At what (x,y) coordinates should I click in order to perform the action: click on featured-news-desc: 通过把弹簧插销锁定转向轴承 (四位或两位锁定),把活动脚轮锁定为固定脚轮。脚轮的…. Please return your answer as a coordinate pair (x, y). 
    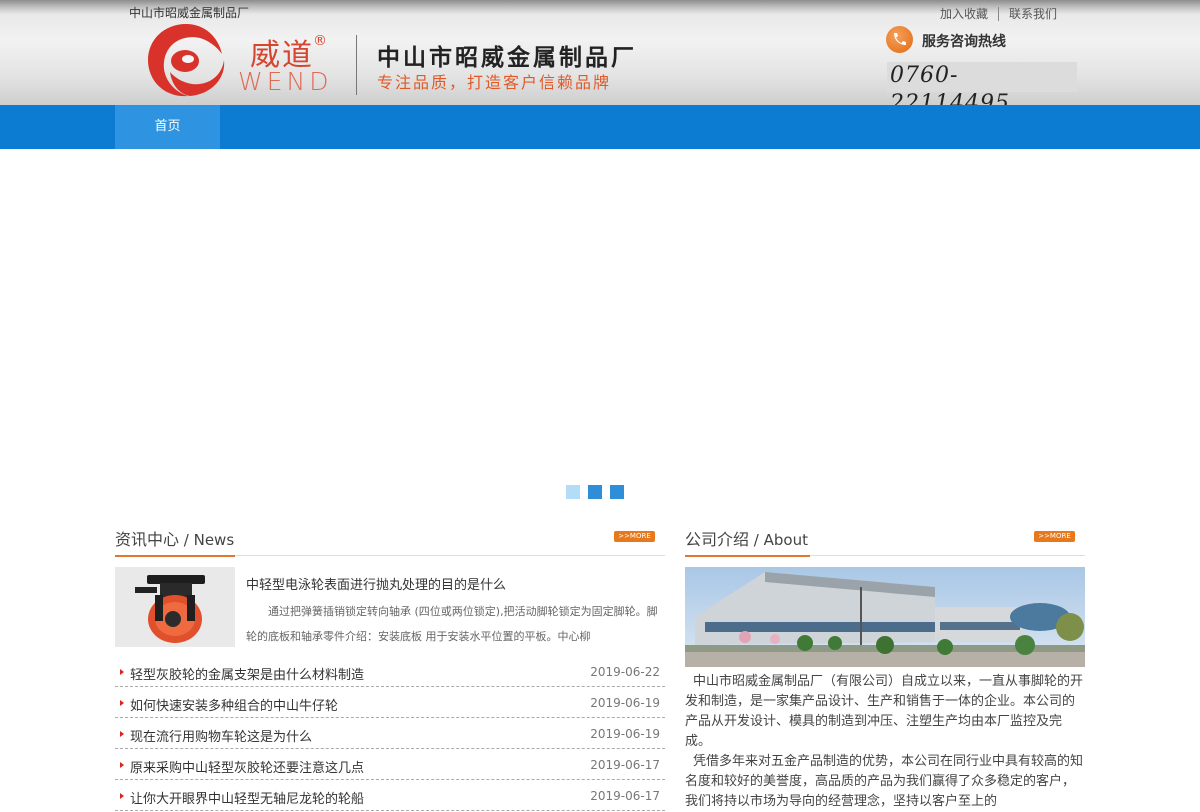
    Looking at the image, I should click on (452, 624).